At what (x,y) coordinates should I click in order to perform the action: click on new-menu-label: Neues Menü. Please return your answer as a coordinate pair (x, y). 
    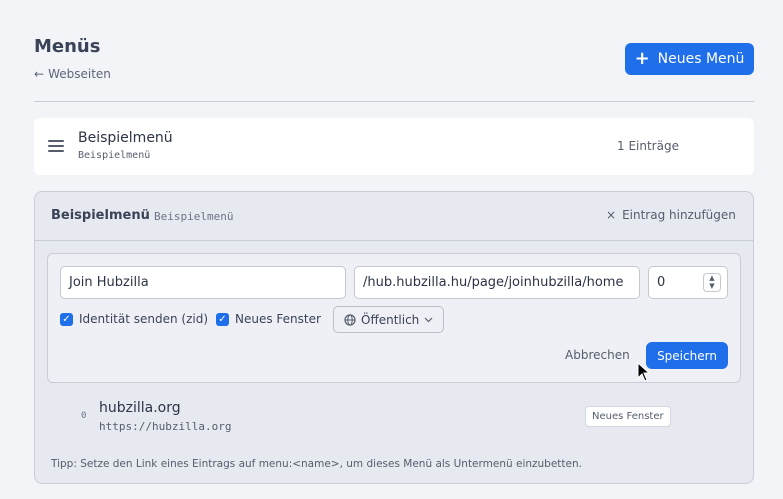
    Looking at the image, I should click on (701, 59).